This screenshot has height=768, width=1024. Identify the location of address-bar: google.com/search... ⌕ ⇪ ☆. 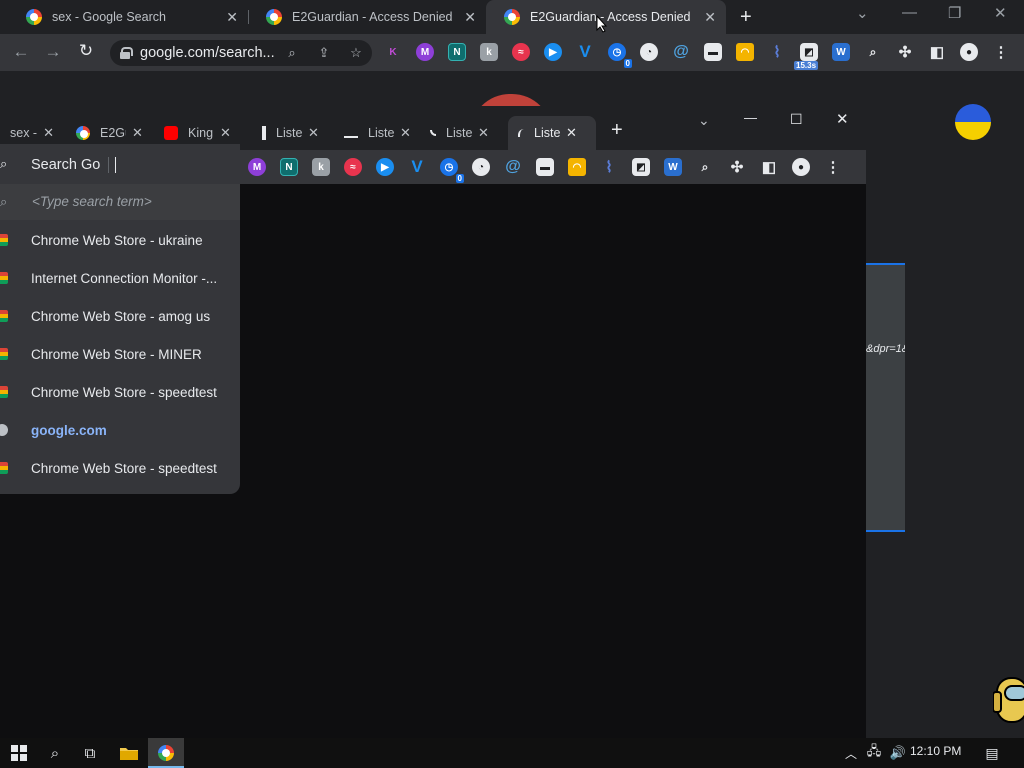
(241, 53).